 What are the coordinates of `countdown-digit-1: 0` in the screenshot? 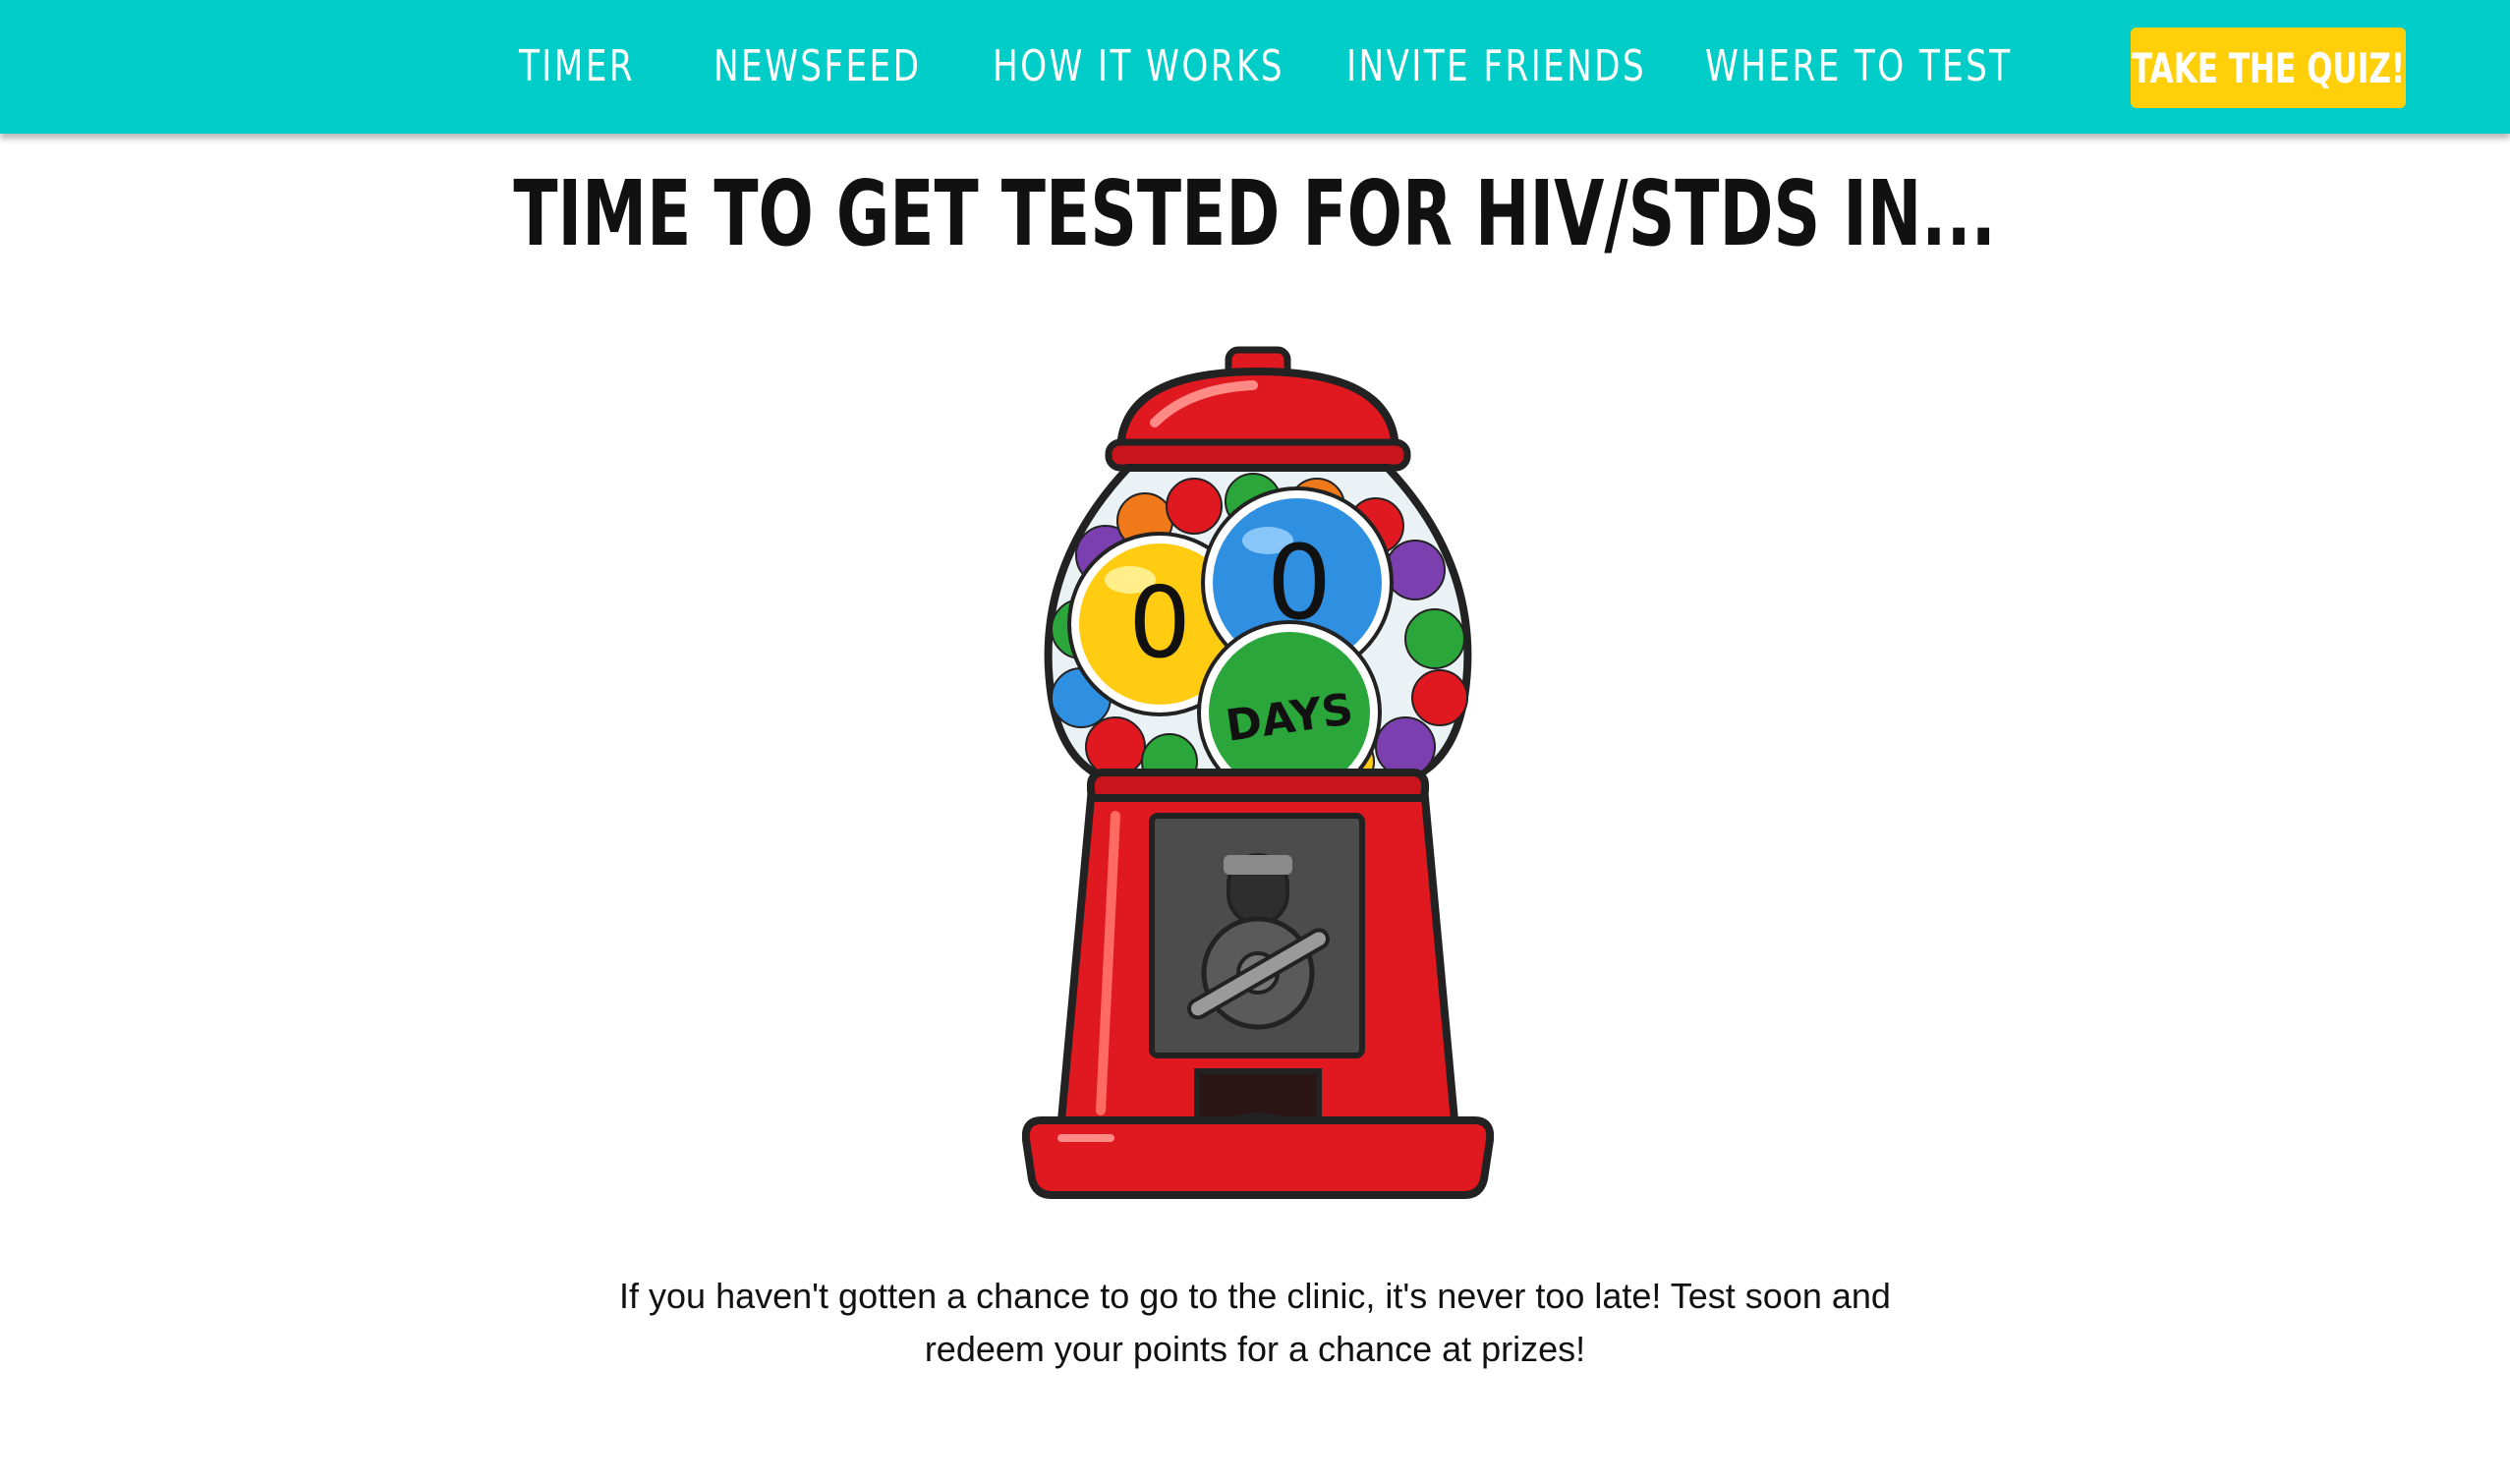 It's located at (1159, 622).